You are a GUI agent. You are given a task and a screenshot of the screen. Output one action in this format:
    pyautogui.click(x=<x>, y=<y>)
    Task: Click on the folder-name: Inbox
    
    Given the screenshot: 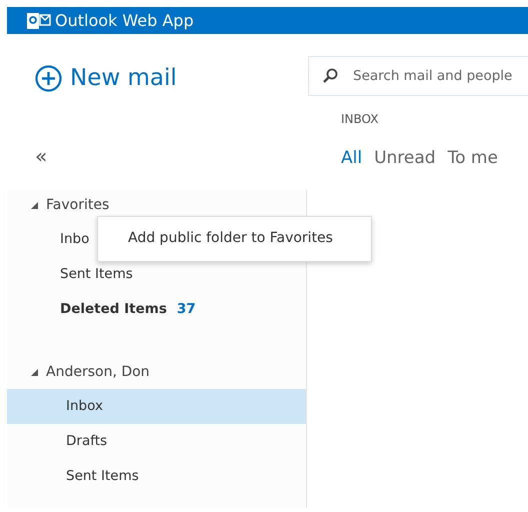 What is the action you would take?
    pyautogui.click(x=84, y=406)
    